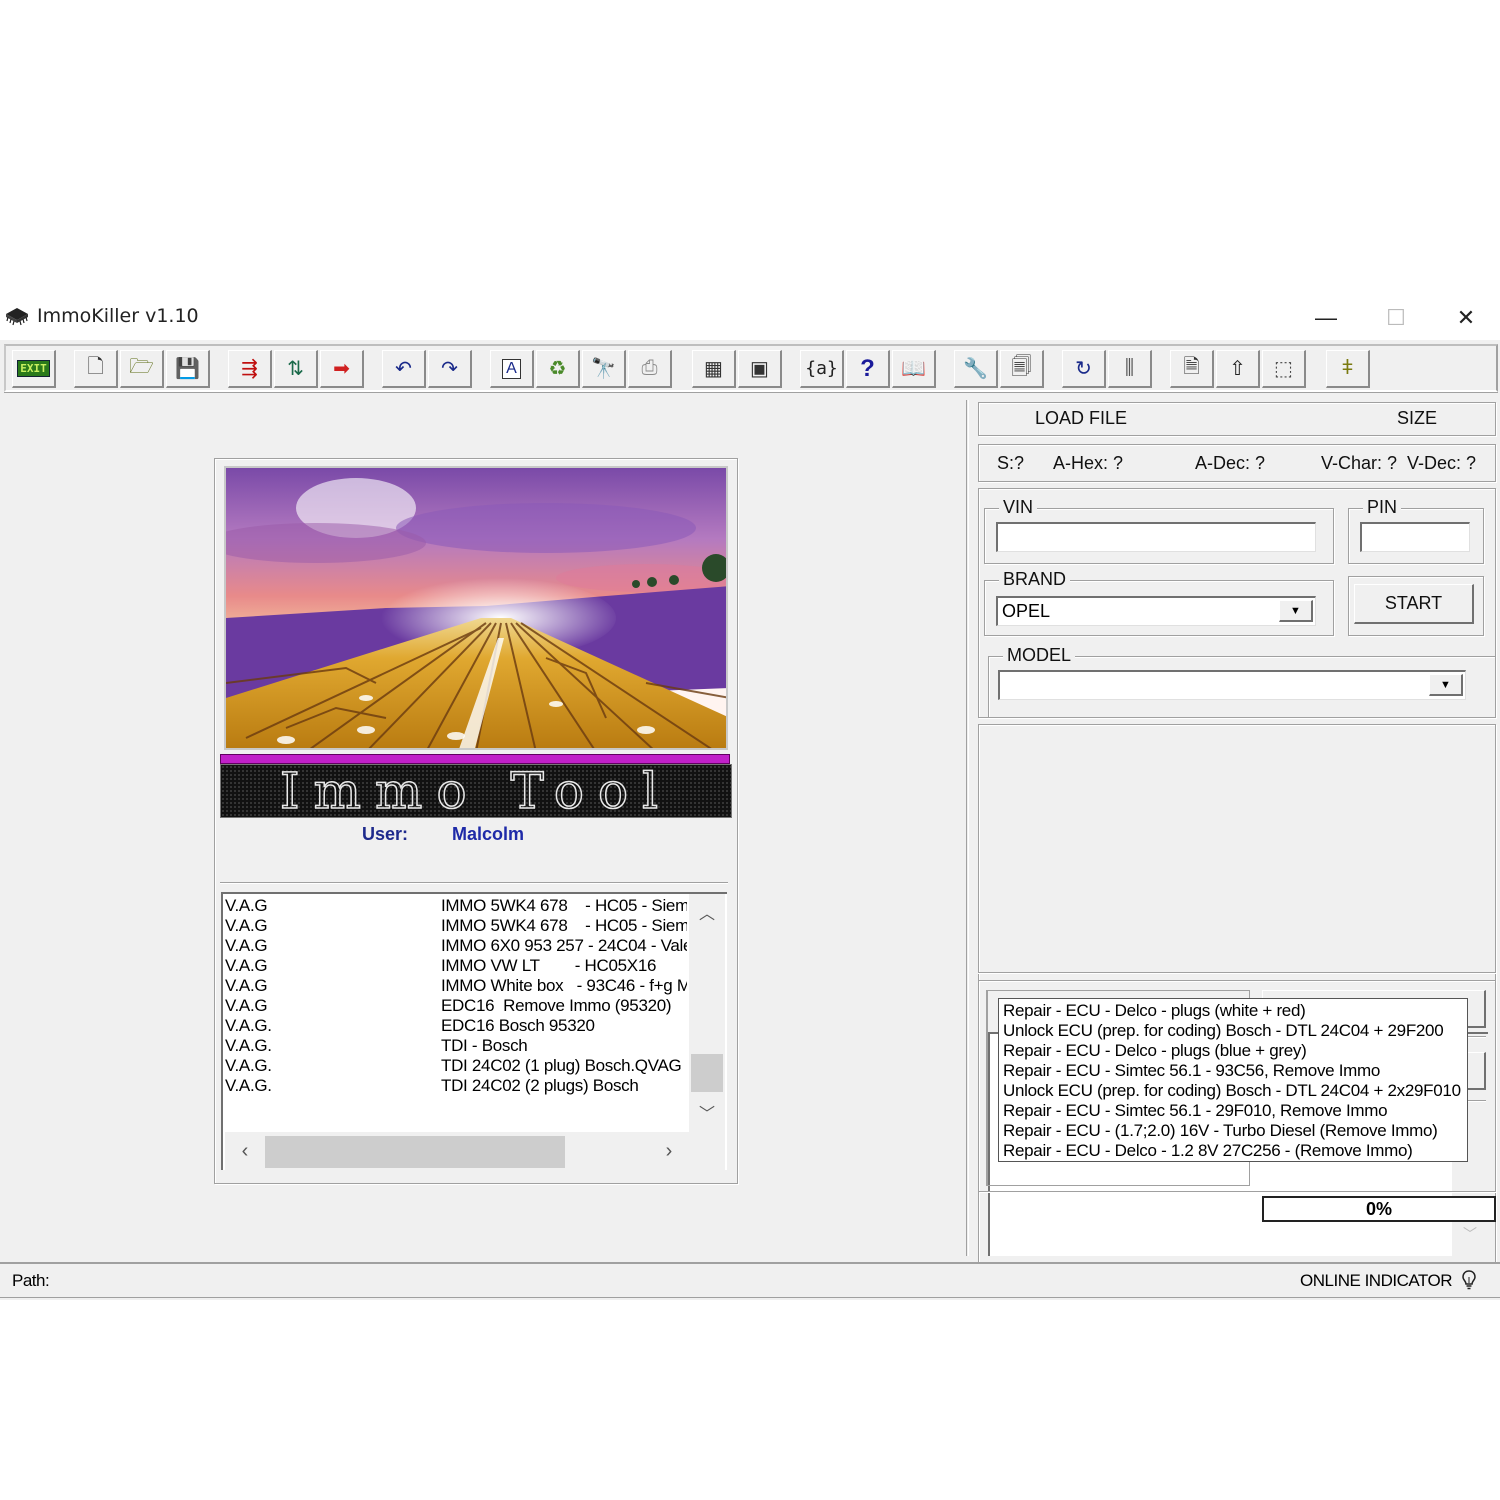 This screenshot has height=1500, width=1500. I want to click on maximize-icon: ☐, so click(1396, 317).